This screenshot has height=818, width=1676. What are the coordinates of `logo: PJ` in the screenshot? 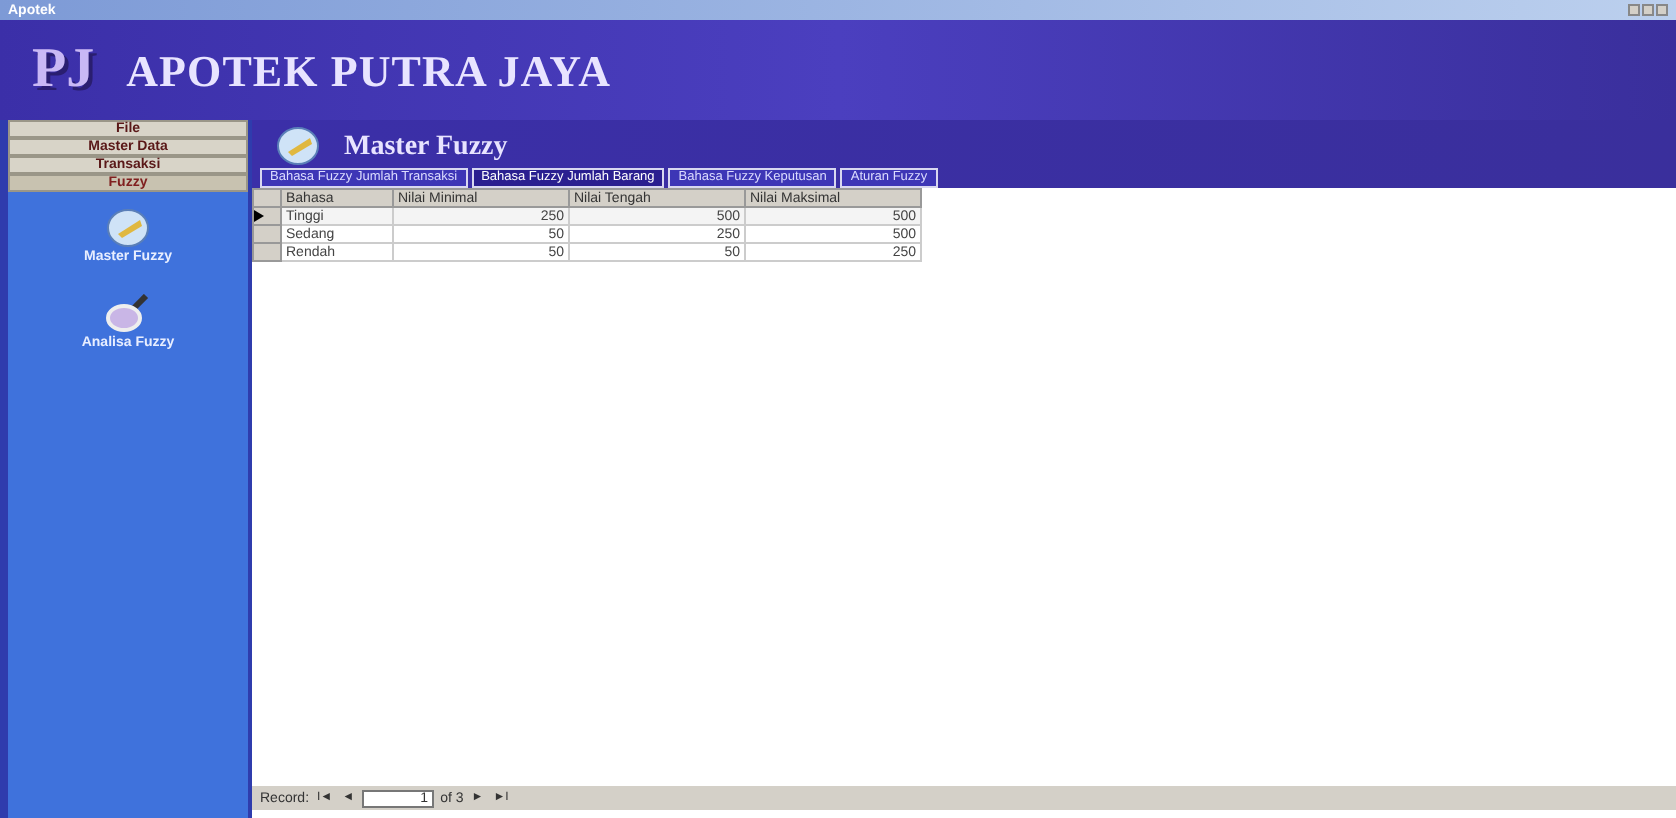 It's located at (63, 70).